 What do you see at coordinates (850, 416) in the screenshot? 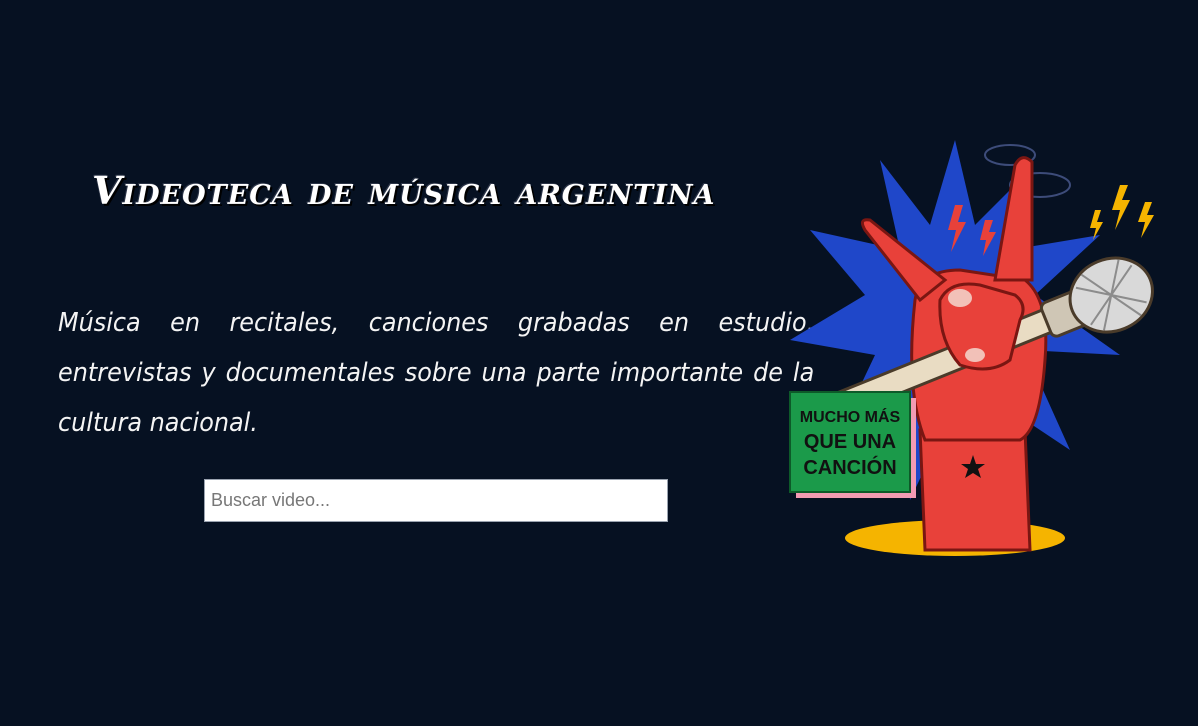
I see `badge-line-1: MUCHO MÁS` at bounding box center [850, 416].